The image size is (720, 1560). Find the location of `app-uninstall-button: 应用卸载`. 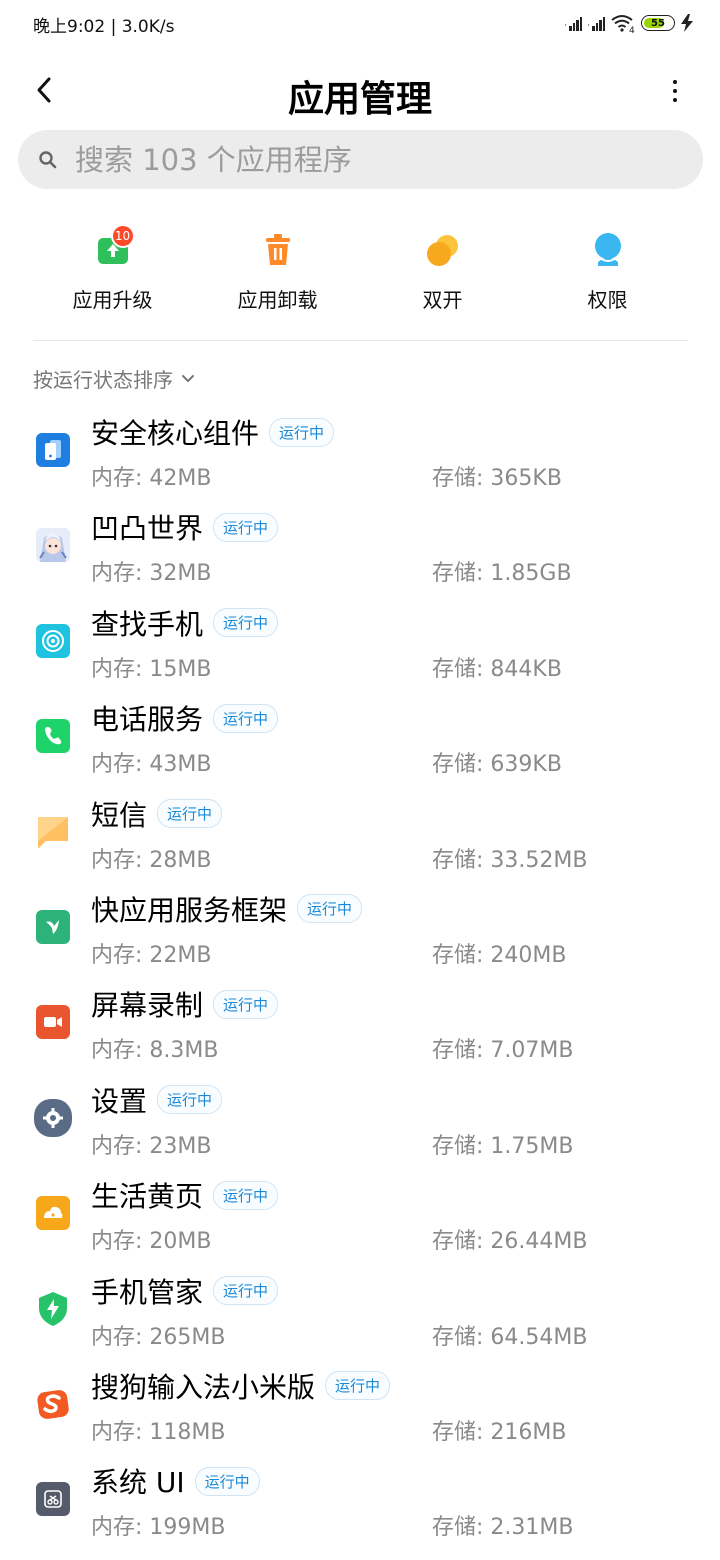

app-uninstall-button: 应用卸载 is located at coordinates (277, 275).